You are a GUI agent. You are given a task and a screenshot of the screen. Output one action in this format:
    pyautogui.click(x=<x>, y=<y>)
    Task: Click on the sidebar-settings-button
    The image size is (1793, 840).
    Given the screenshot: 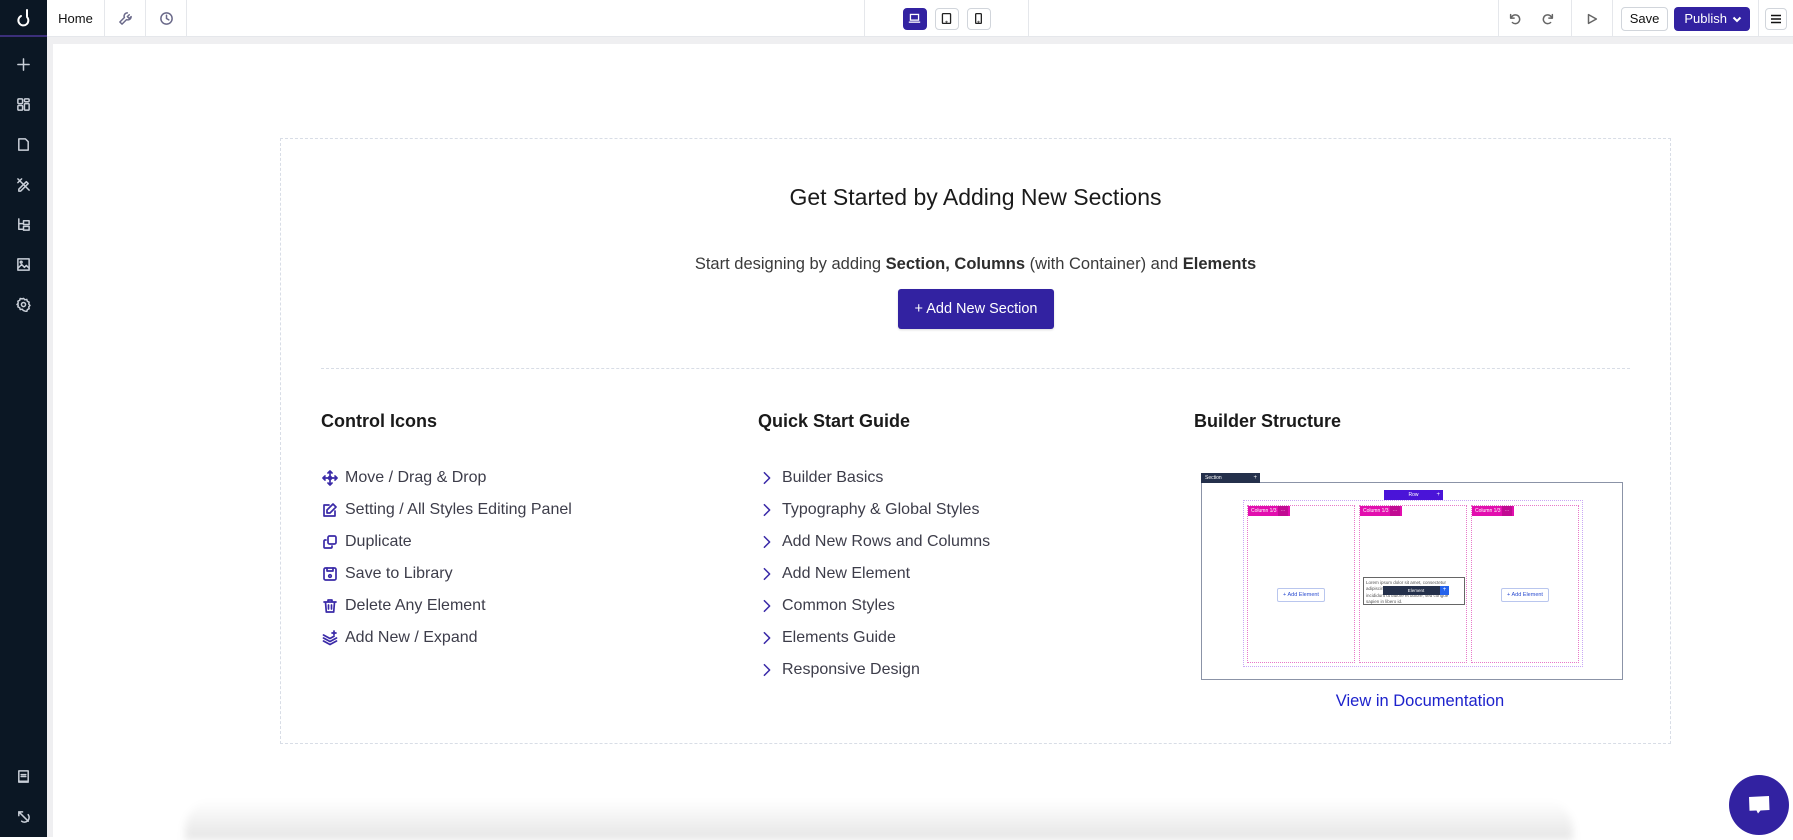 What is the action you would take?
    pyautogui.click(x=23, y=304)
    